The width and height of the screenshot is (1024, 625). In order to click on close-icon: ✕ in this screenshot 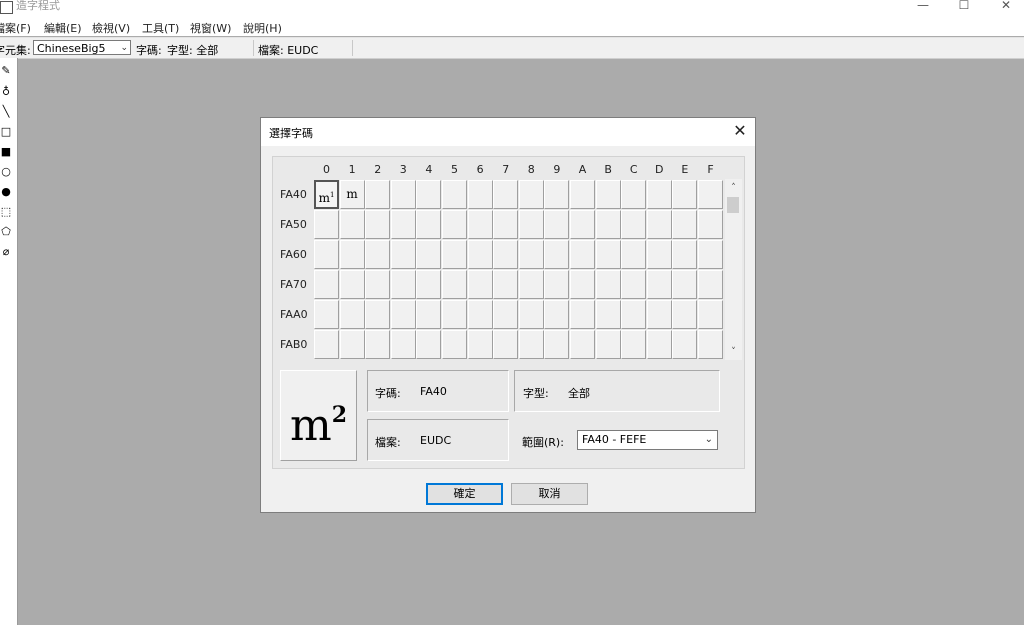, I will do `click(740, 131)`.